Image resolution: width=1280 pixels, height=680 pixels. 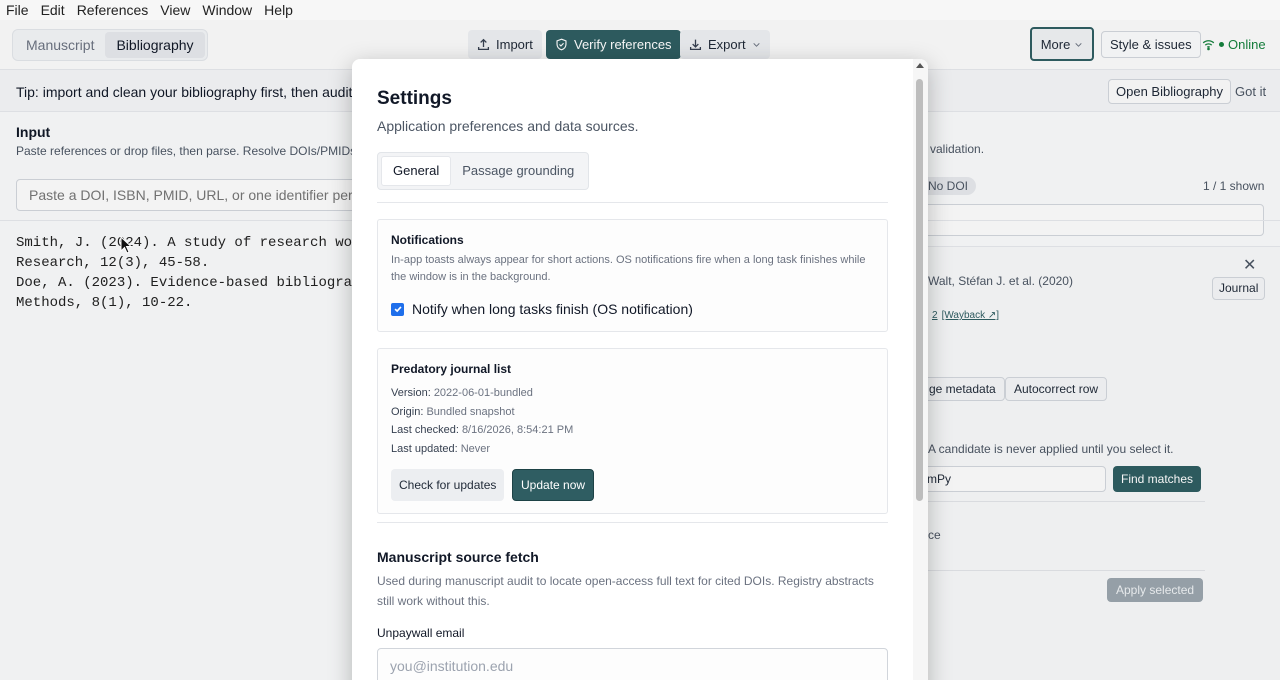 What do you see at coordinates (632, 664) in the screenshot?
I see `unpaywall-email-input: you@institution.edu` at bounding box center [632, 664].